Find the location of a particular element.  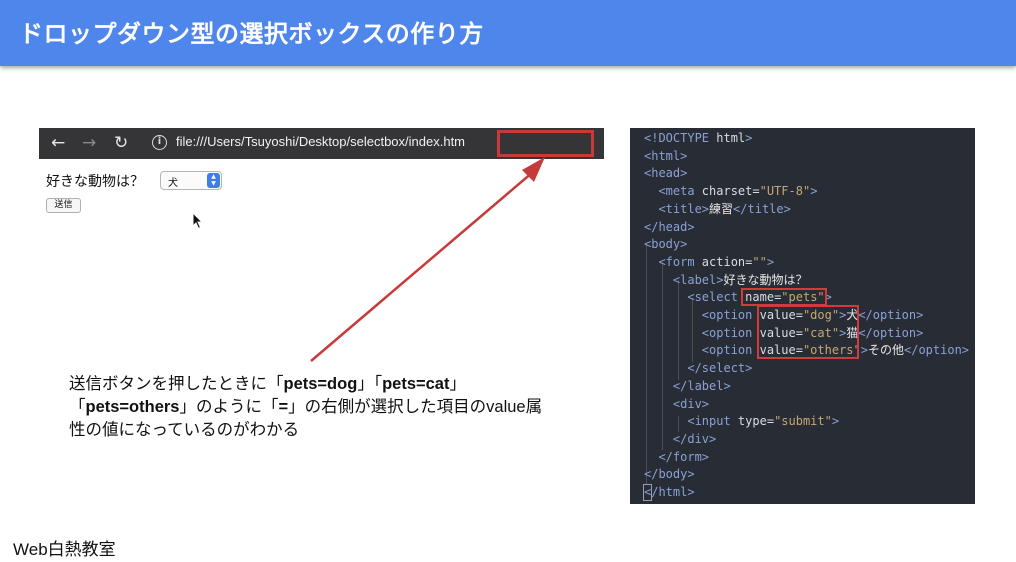

code-token: <!DOCTYPE is located at coordinates (680, 138).